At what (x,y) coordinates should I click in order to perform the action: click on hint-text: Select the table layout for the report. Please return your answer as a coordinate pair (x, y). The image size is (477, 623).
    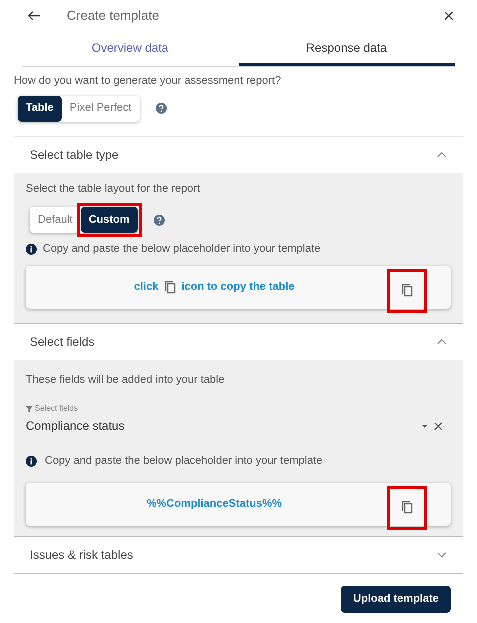
    Looking at the image, I should click on (114, 189).